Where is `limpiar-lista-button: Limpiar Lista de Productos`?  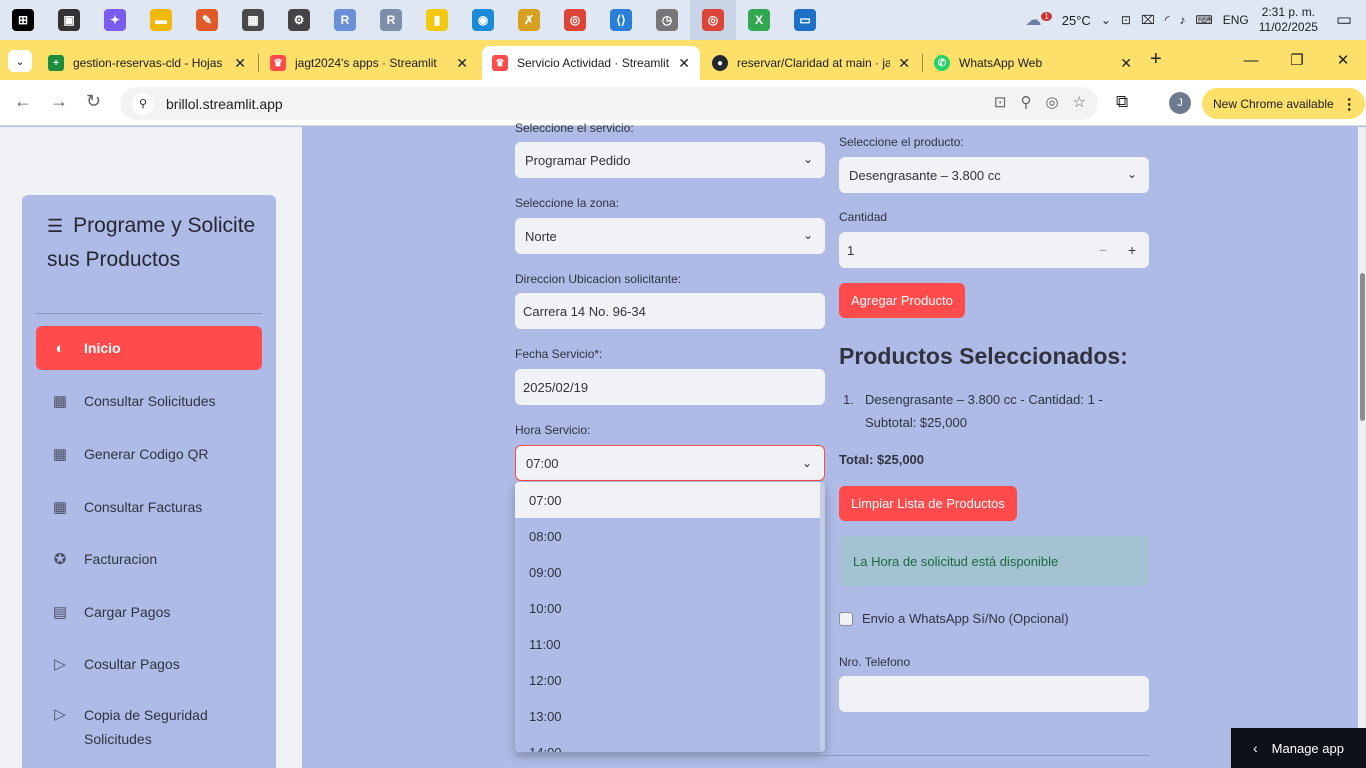
limpiar-lista-button: Limpiar Lista de Productos is located at coordinates (928, 503).